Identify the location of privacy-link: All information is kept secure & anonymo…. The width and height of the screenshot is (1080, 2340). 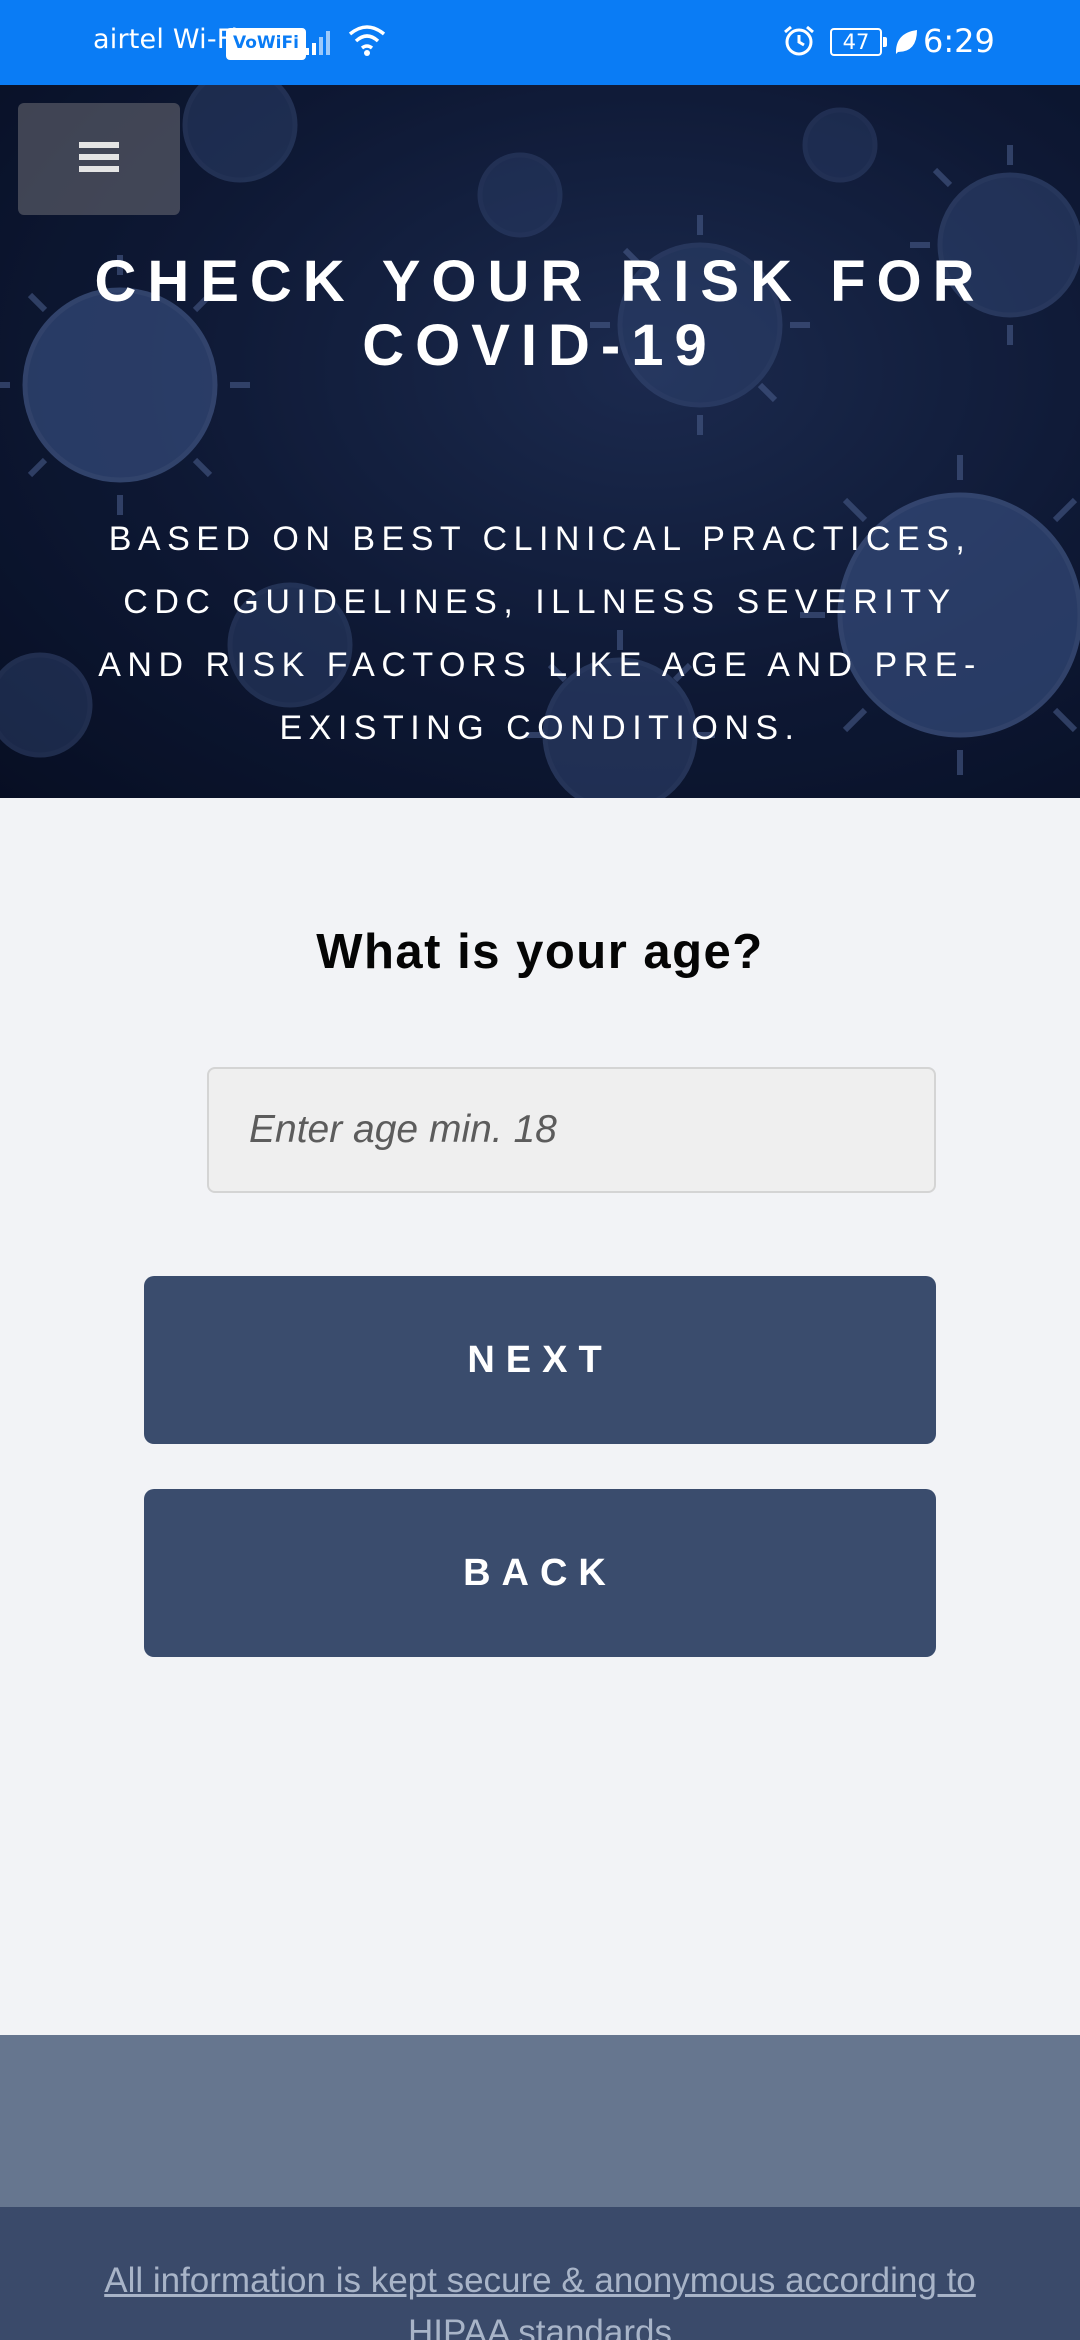
(540, 2297).